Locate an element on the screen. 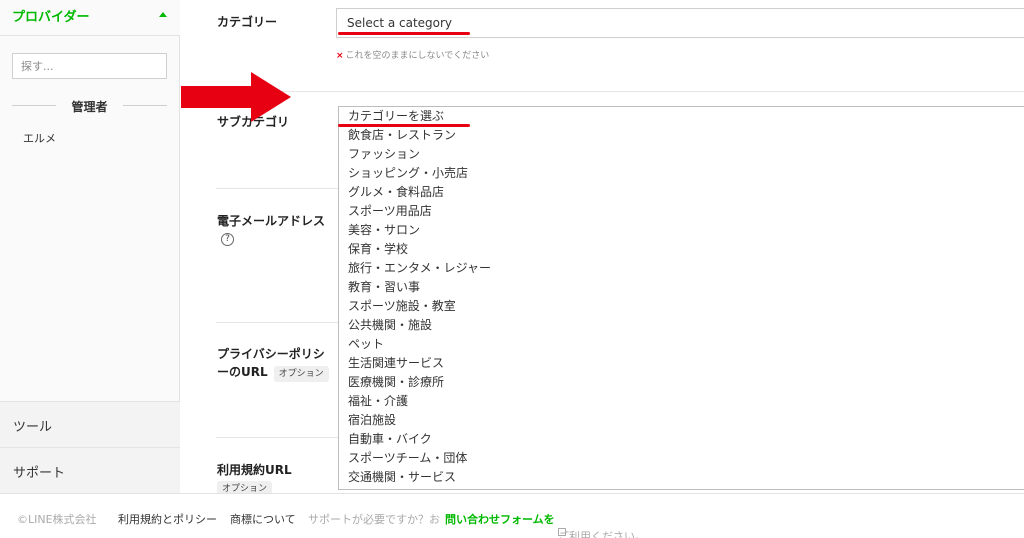  provider-section-header: プロバイダー is located at coordinates (90, 18).